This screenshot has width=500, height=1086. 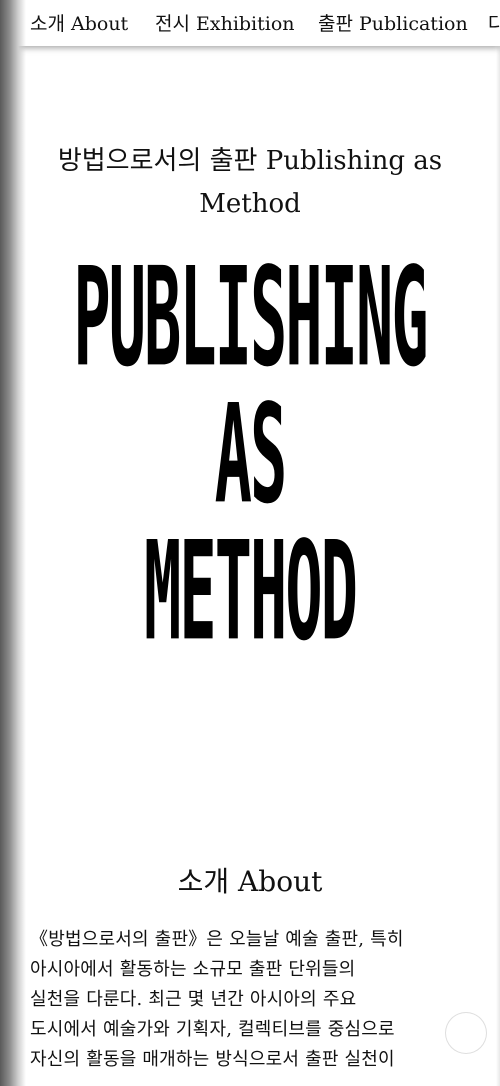 What do you see at coordinates (250, 881) in the screenshot?
I see `about-heading: 소개 About` at bounding box center [250, 881].